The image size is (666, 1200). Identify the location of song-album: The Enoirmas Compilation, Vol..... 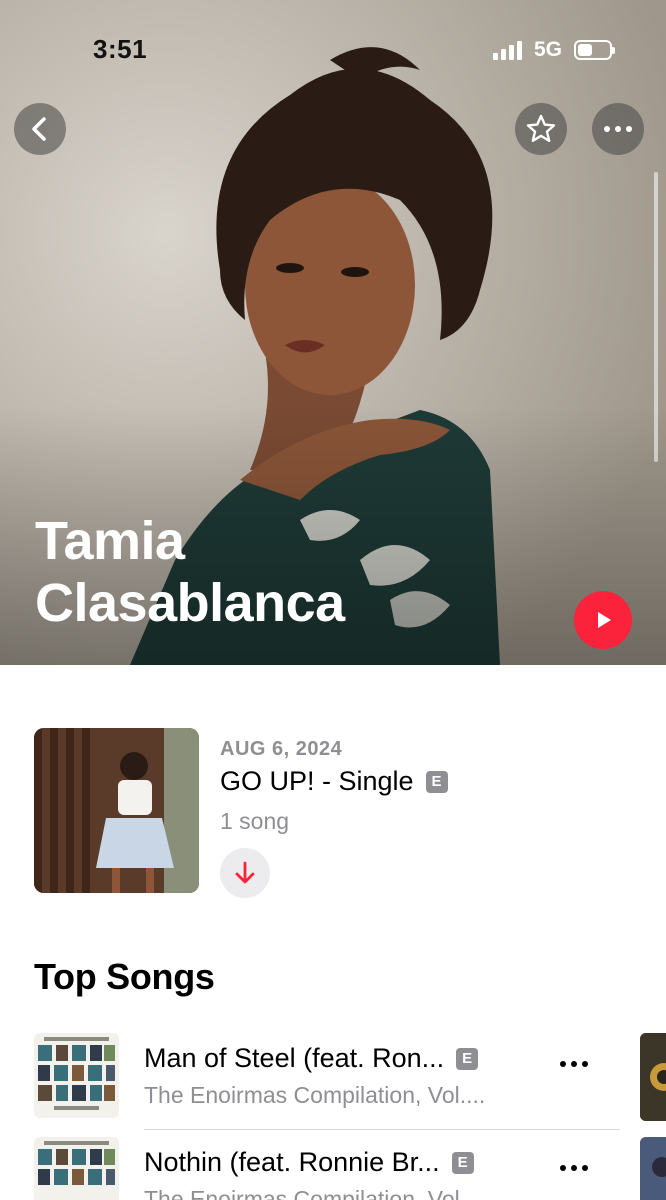
(315, 1095).